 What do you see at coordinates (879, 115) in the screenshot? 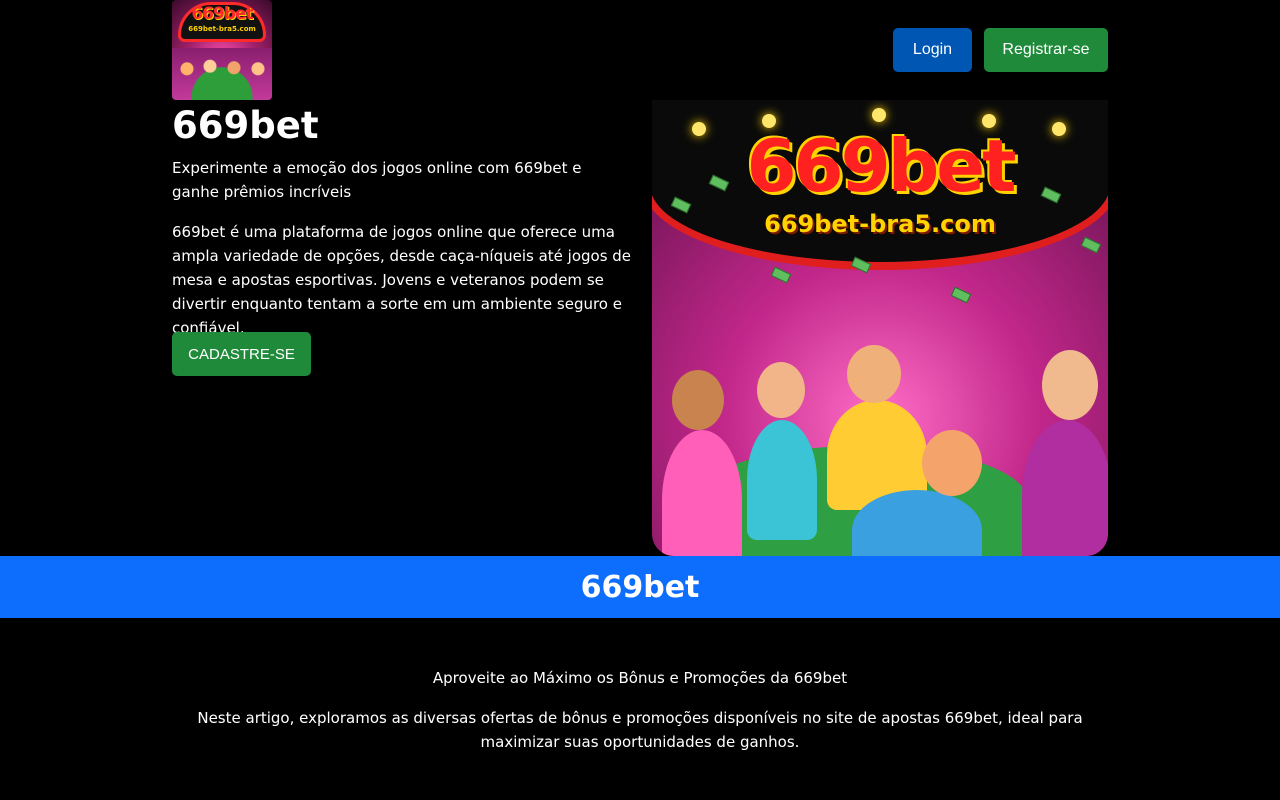
I see `hero-image-light` at bounding box center [879, 115].